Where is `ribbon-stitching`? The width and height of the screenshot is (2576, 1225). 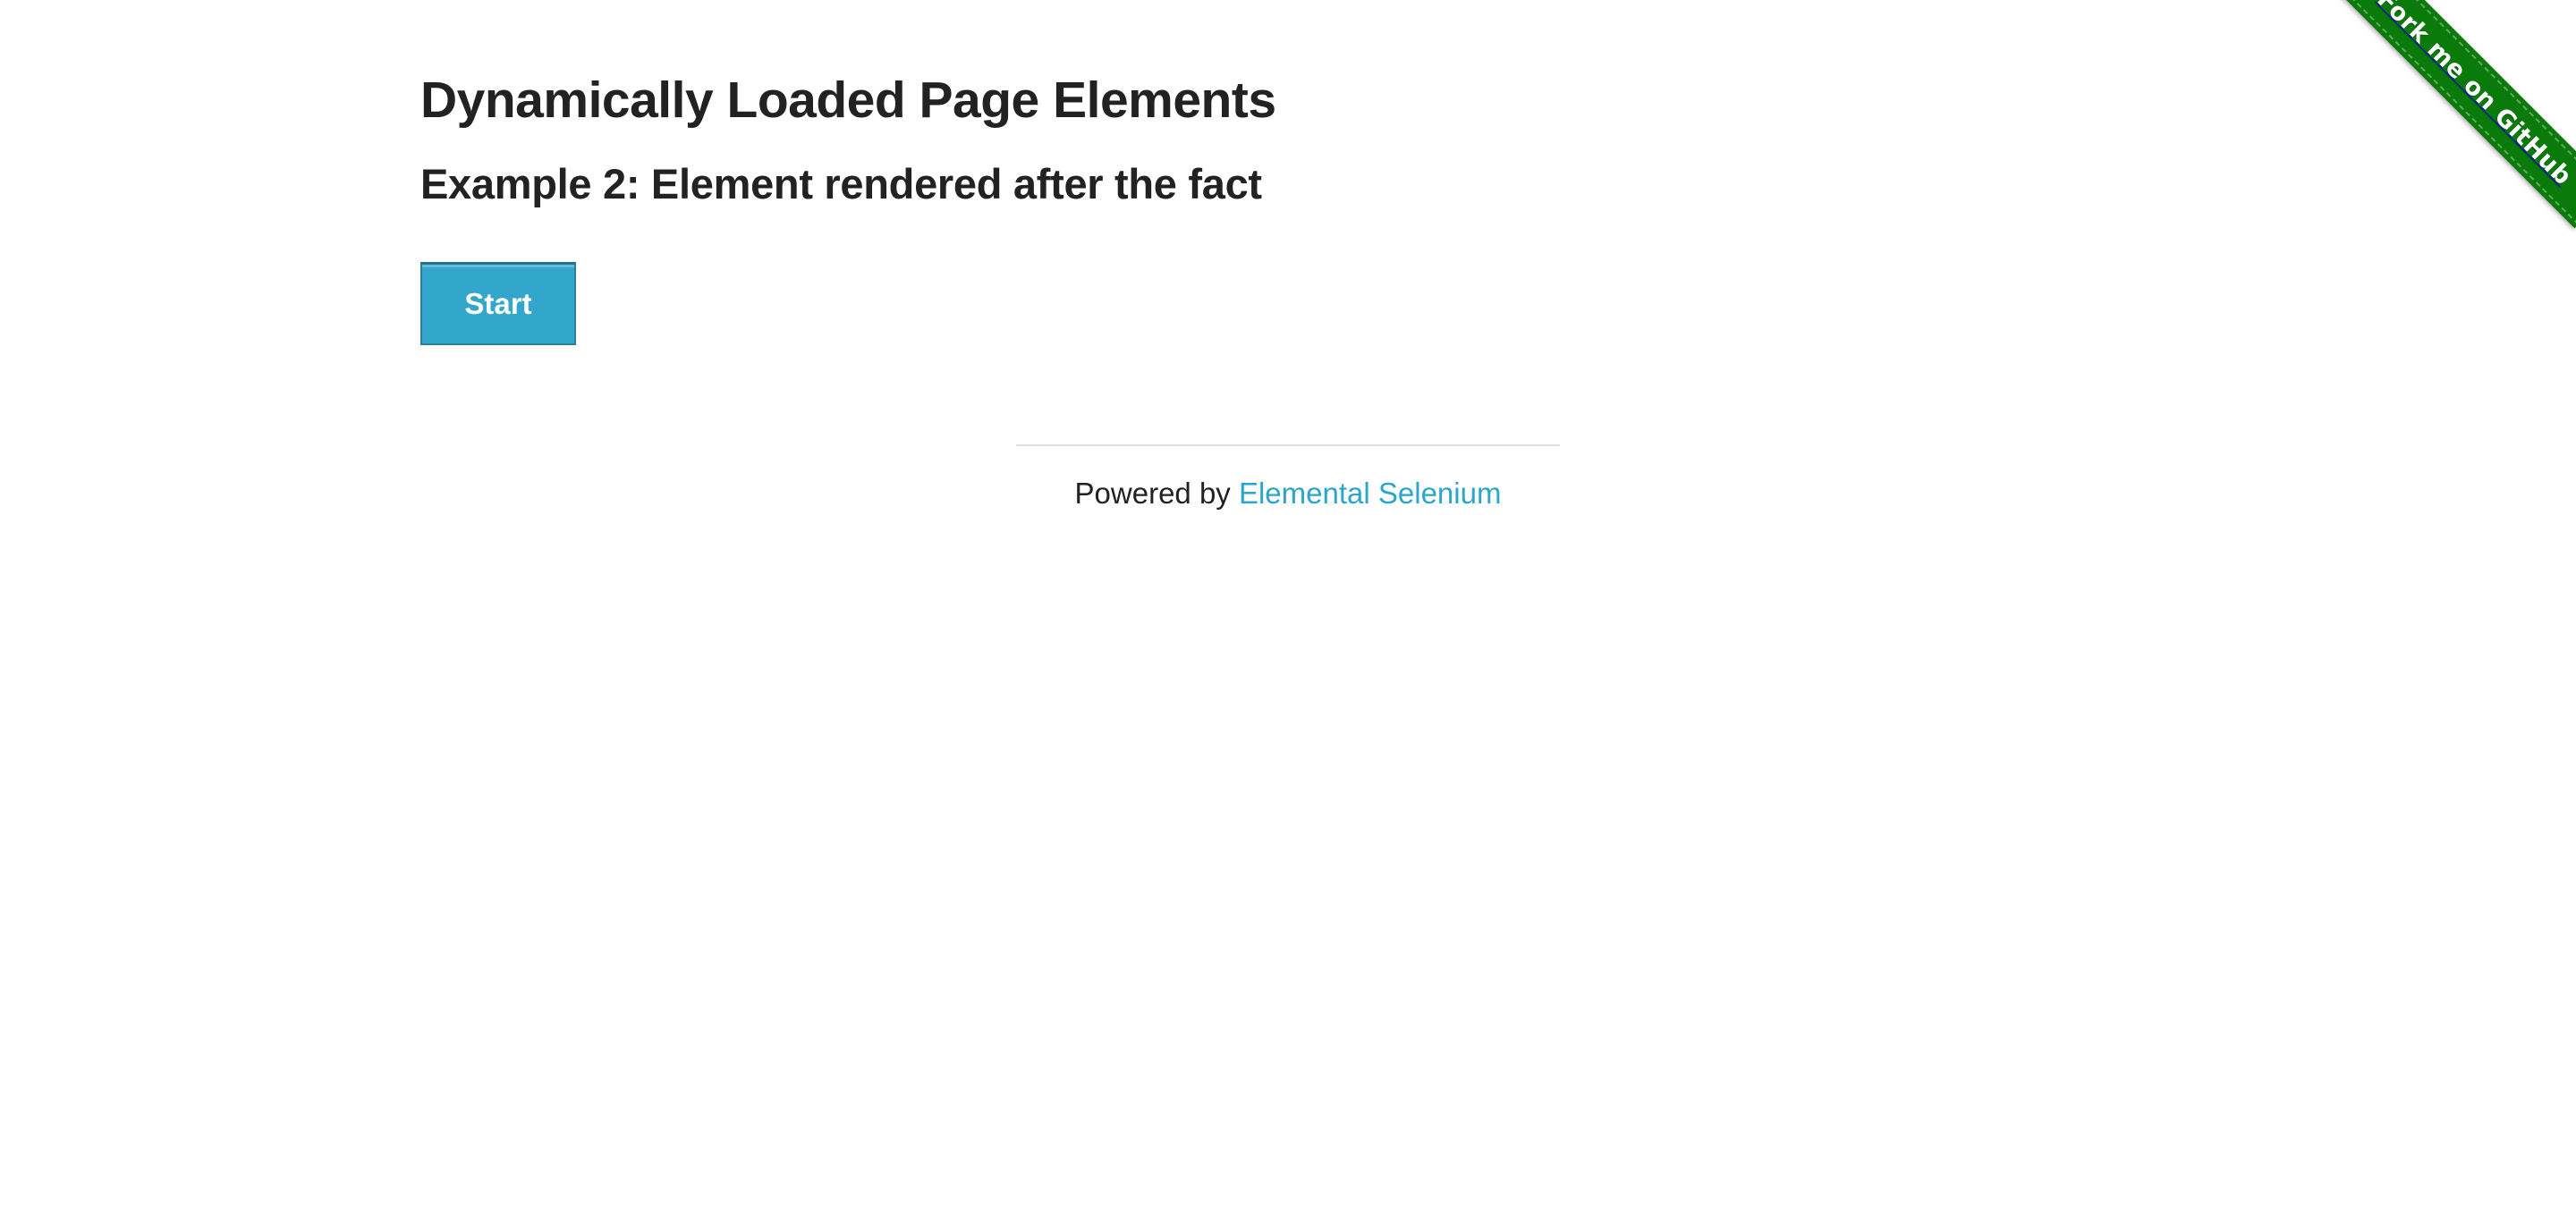
ribbon-stitching is located at coordinates (2456, 113).